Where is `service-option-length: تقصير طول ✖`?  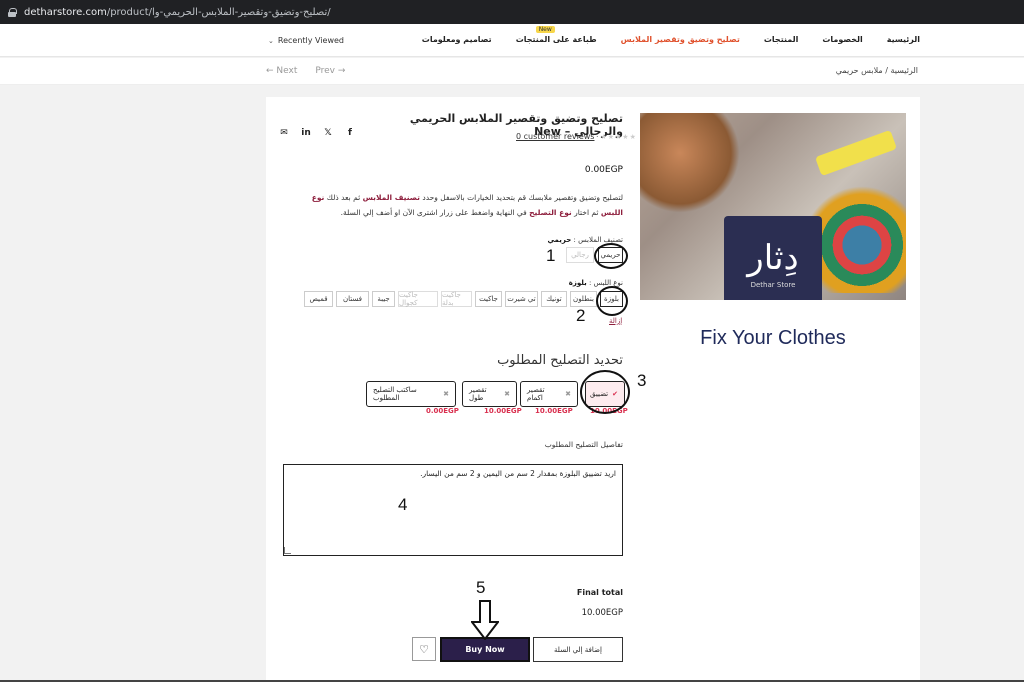
service-option-length: تقصير طول ✖ is located at coordinates (489, 394).